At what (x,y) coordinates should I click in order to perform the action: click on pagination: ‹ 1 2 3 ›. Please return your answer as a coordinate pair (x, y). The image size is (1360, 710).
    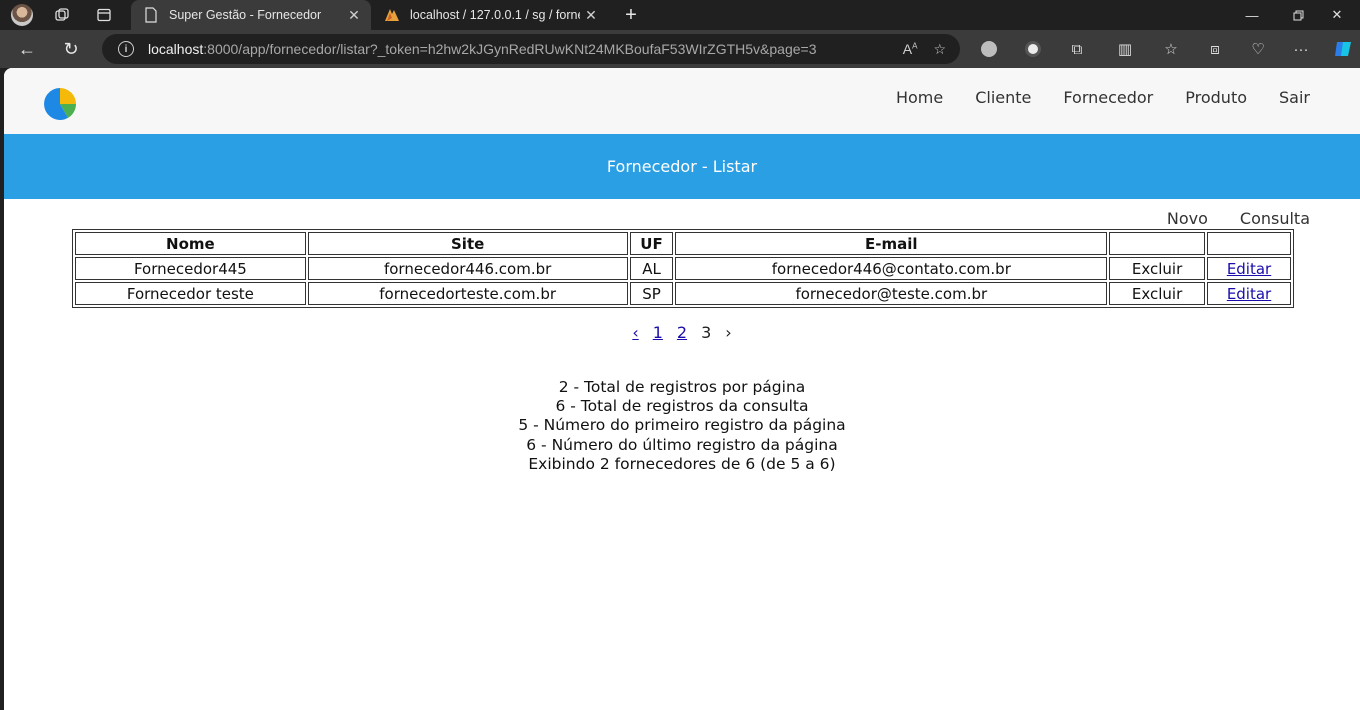
    Looking at the image, I should click on (682, 332).